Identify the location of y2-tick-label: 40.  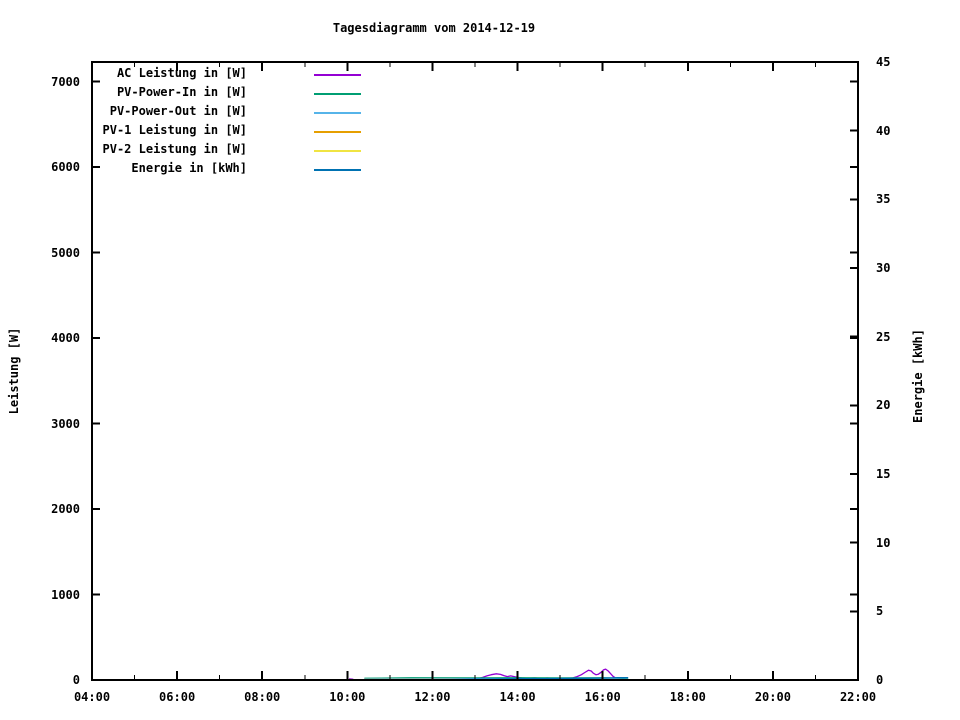
(883, 130).